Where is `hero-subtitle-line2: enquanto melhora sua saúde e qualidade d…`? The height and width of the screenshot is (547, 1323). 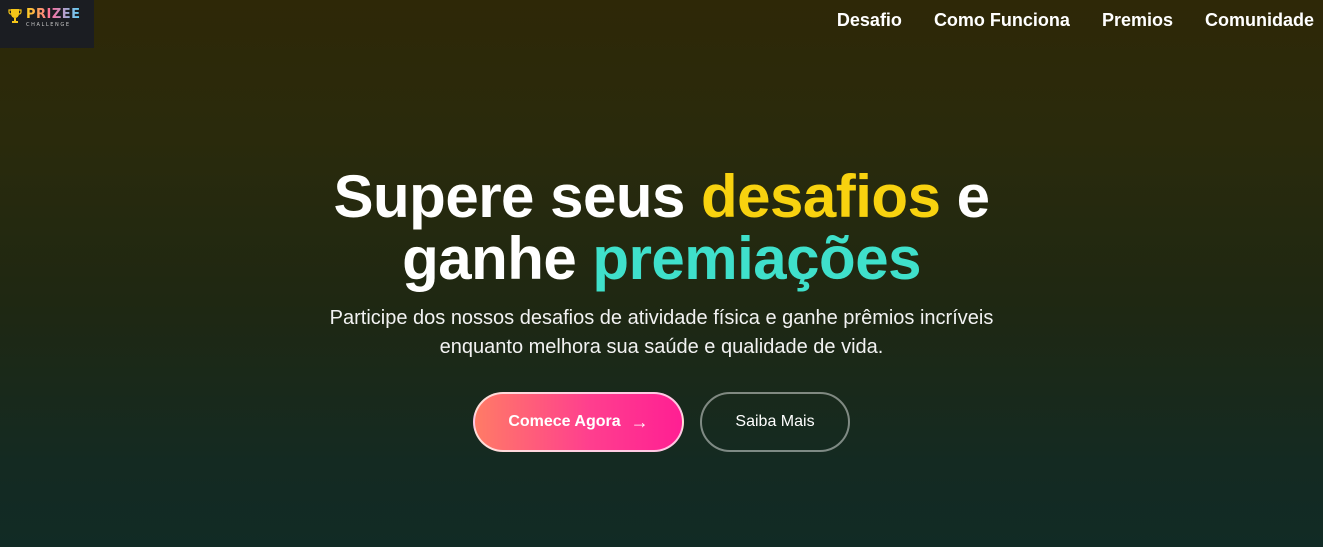
hero-subtitle-line2: enquanto melhora sua saúde e qualidade d… is located at coordinates (661, 347).